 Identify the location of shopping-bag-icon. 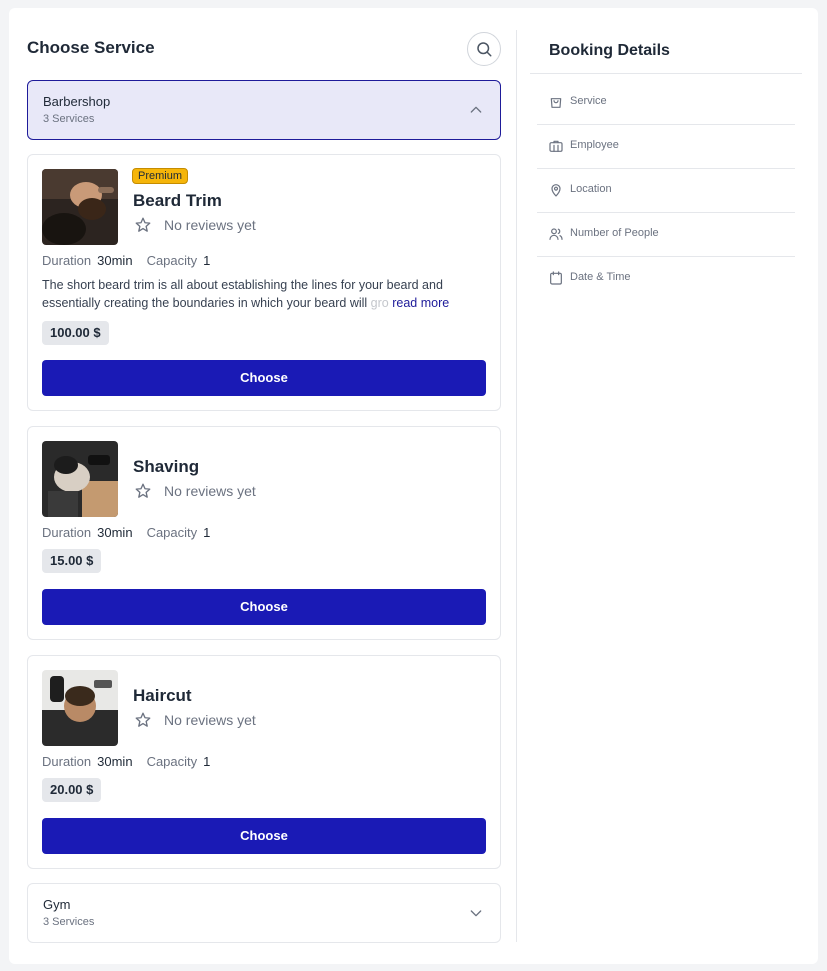
(556, 103).